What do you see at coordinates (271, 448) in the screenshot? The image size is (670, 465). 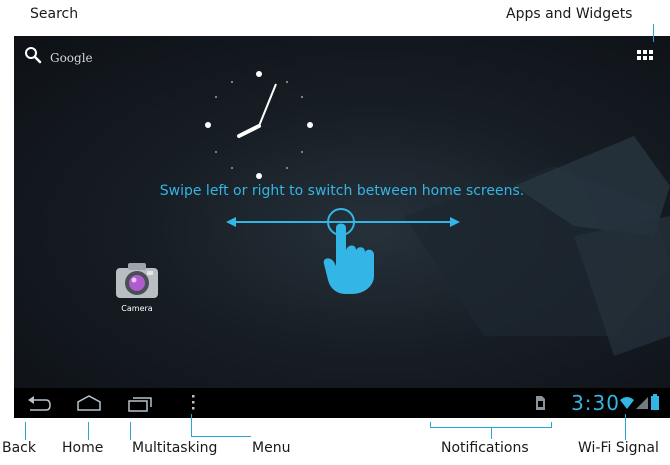 I see `callout-menu: Menu` at bounding box center [271, 448].